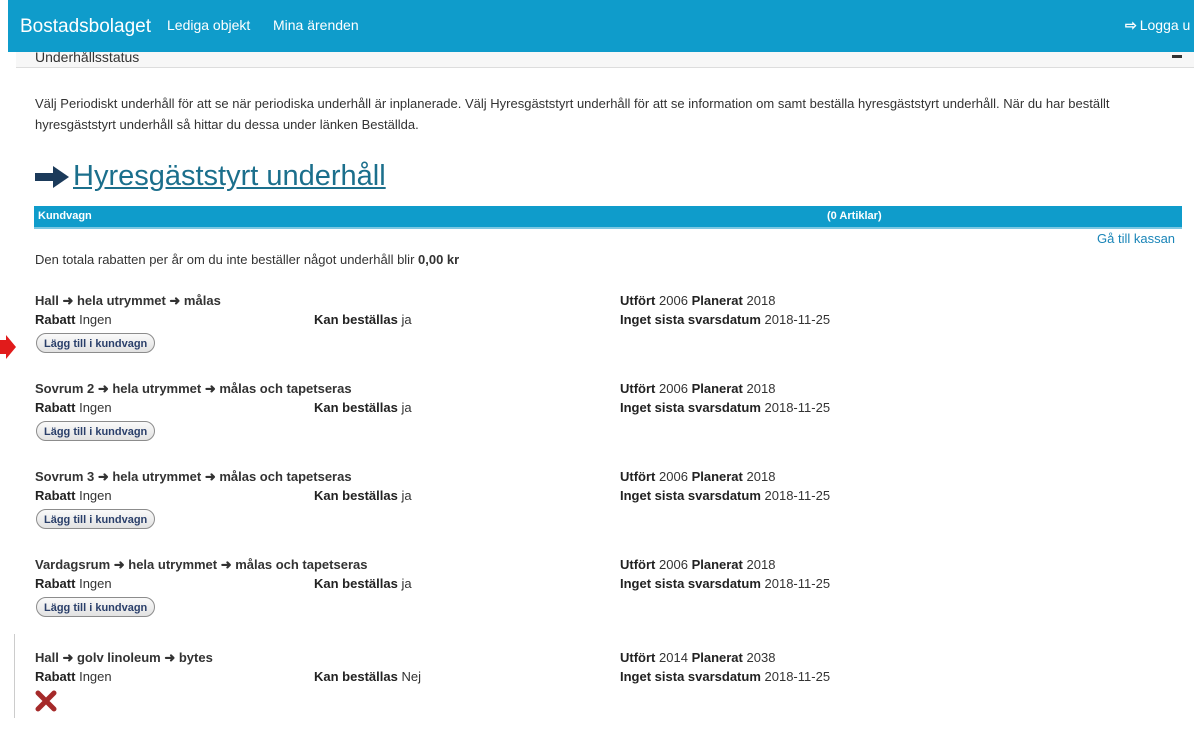 The height and width of the screenshot is (734, 1194). Describe the element at coordinates (854, 216) in the screenshot. I see `cart-count: (0 Artiklar)` at that location.